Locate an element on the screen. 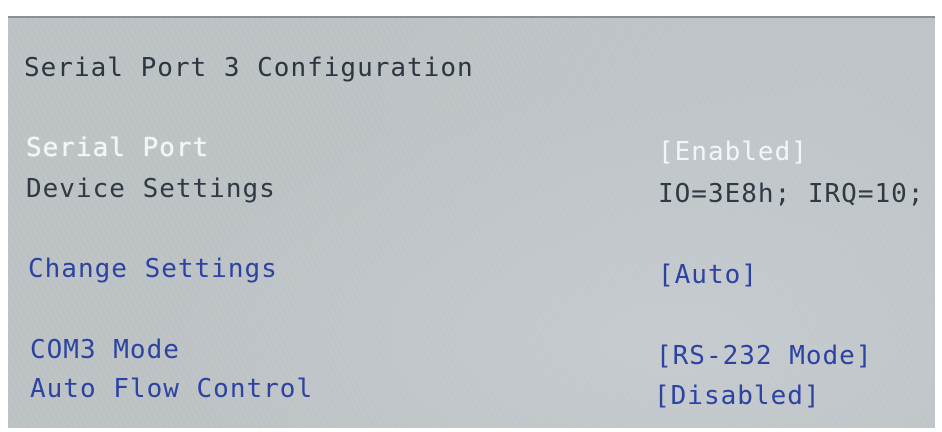  com3-mode-label: COM3 Mode is located at coordinates (105, 350).